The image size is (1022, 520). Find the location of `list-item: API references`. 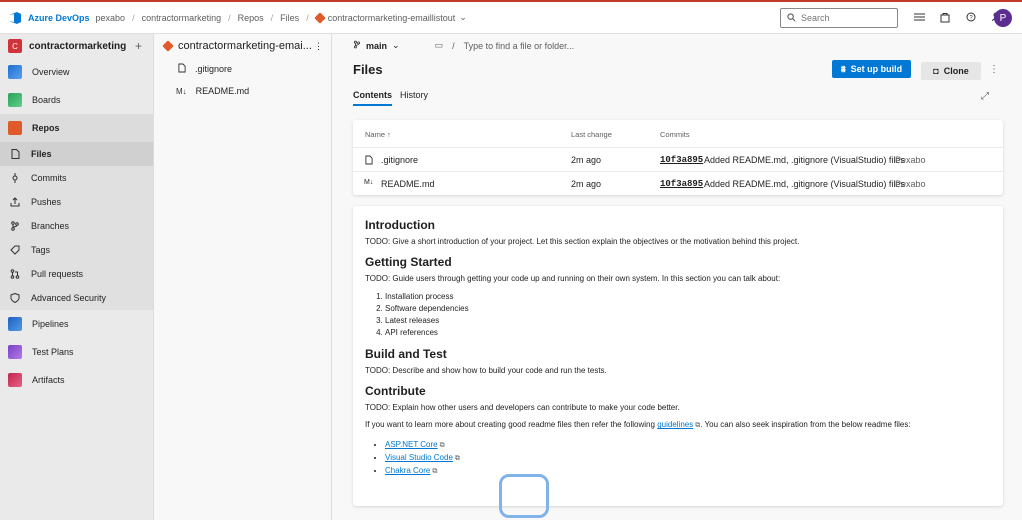

list-item: API references is located at coordinates (688, 333).